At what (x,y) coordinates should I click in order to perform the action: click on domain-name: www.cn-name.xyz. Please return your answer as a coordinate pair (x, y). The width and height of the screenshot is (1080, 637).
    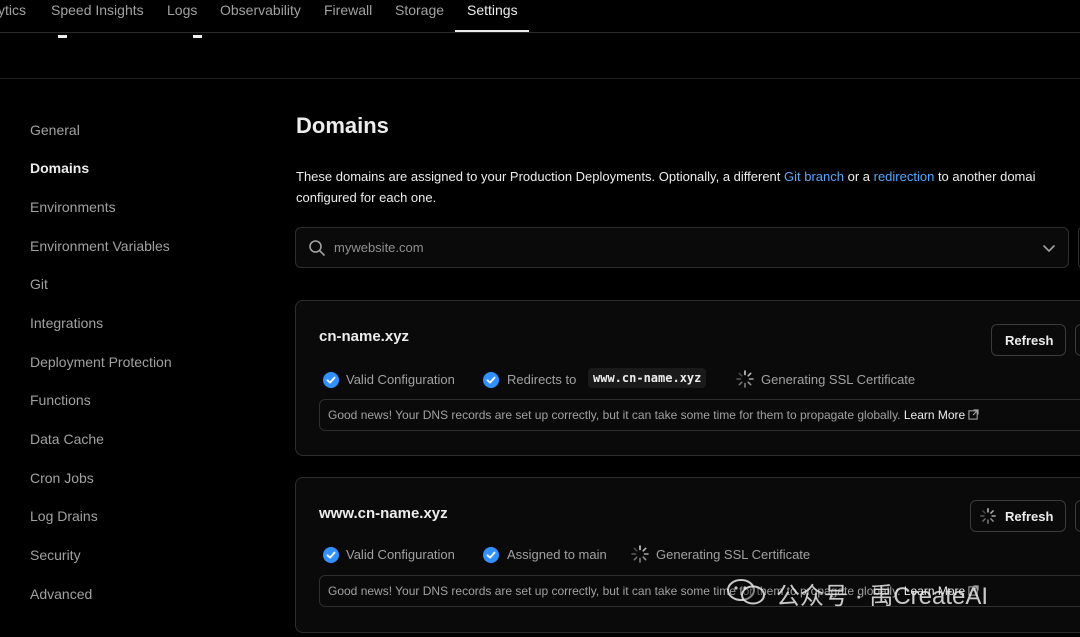
    Looking at the image, I should click on (383, 513).